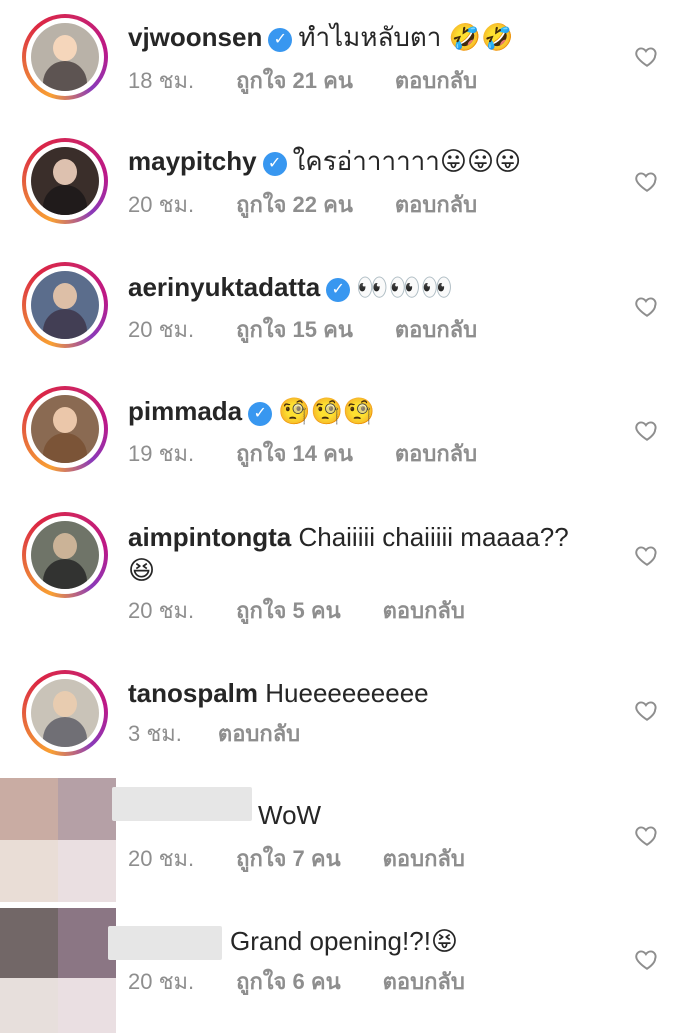  I want to click on comment-text: ทำไมหลับตา 🤣🤣, so click(406, 37).